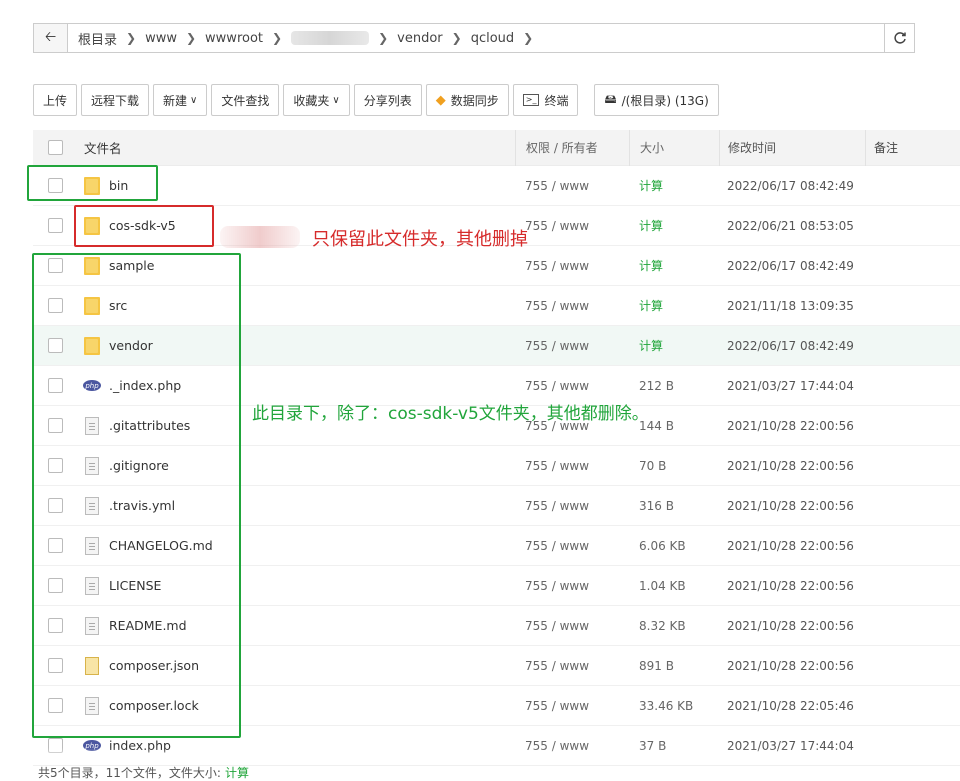 Image resolution: width=960 pixels, height=781 pixels. I want to click on file-mtime: 2021/10/28 22:05:46, so click(790, 705).